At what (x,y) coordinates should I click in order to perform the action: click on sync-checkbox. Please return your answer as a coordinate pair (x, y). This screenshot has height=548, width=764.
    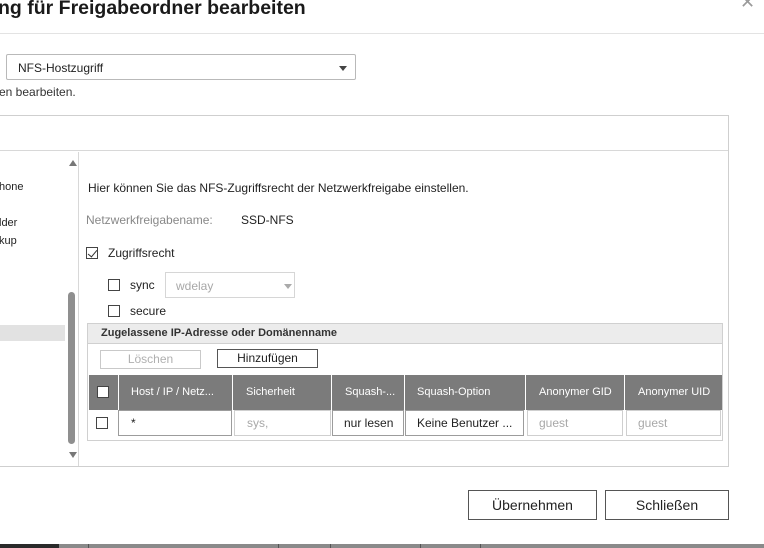
    Looking at the image, I should click on (114, 285).